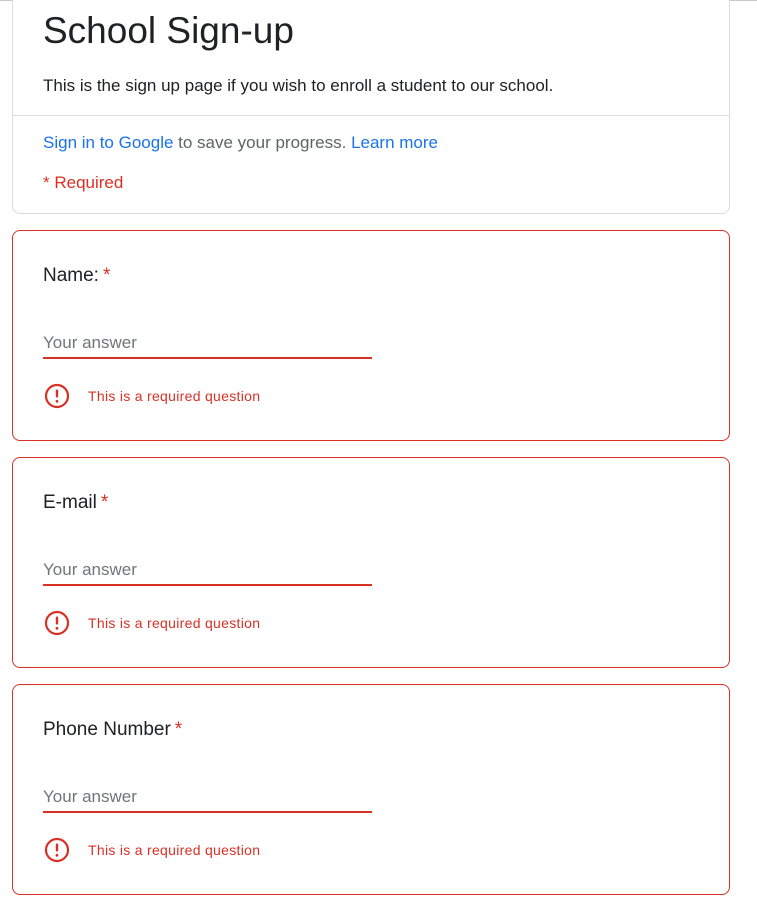  What do you see at coordinates (394, 142) in the screenshot?
I see `learn-more-link: Learn more` at bounding box center [394, 142].